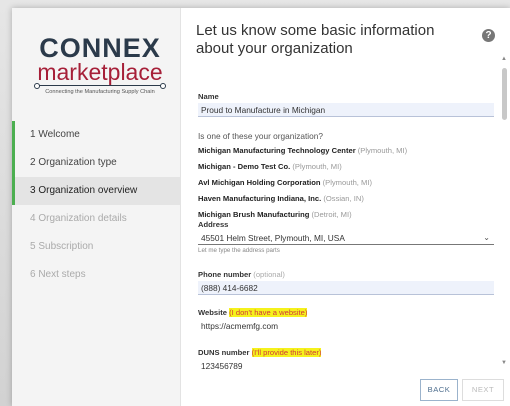 The image size is (510, 406). What do you see at coordinates (343, 198) in the screenshot?
I see `org-location: (Ossian, IN)` at bounding box center [343, 198].